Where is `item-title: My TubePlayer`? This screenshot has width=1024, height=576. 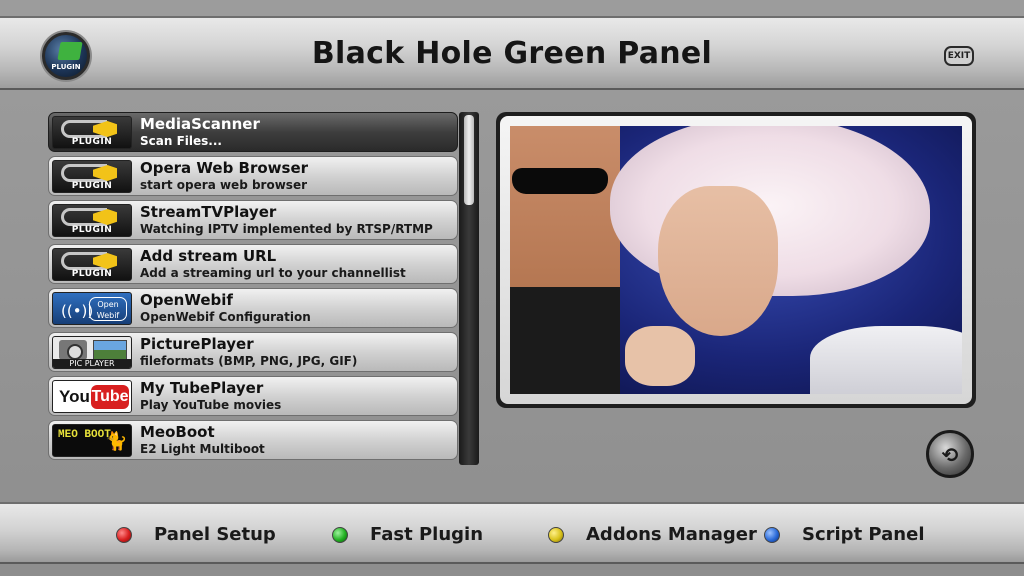
item-title: My TubePlayer is located at coordinates (202, 388).